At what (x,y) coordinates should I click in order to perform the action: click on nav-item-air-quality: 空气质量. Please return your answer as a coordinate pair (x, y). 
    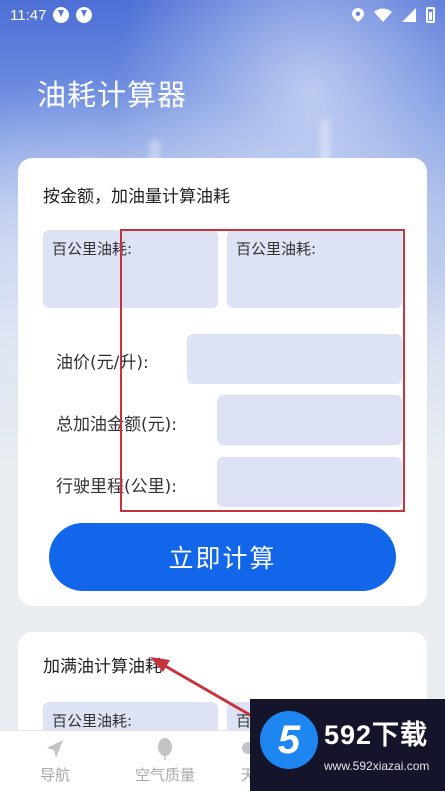
    Looking at the image, I should click on (165, 761).